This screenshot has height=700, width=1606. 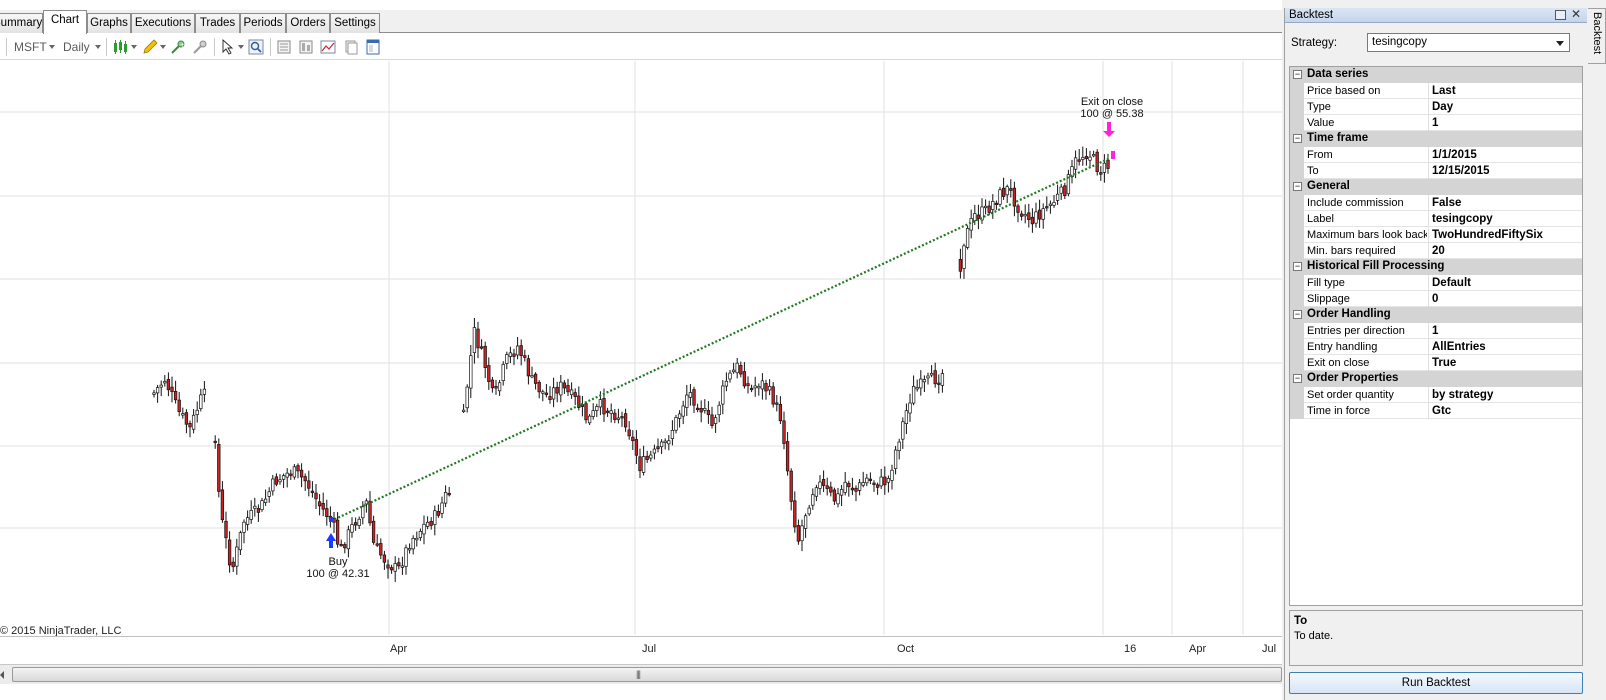 What do you see at coordinates (328, 47) in the screenshot?
I see `chart-template-icon` at bounding box center [328, 47].